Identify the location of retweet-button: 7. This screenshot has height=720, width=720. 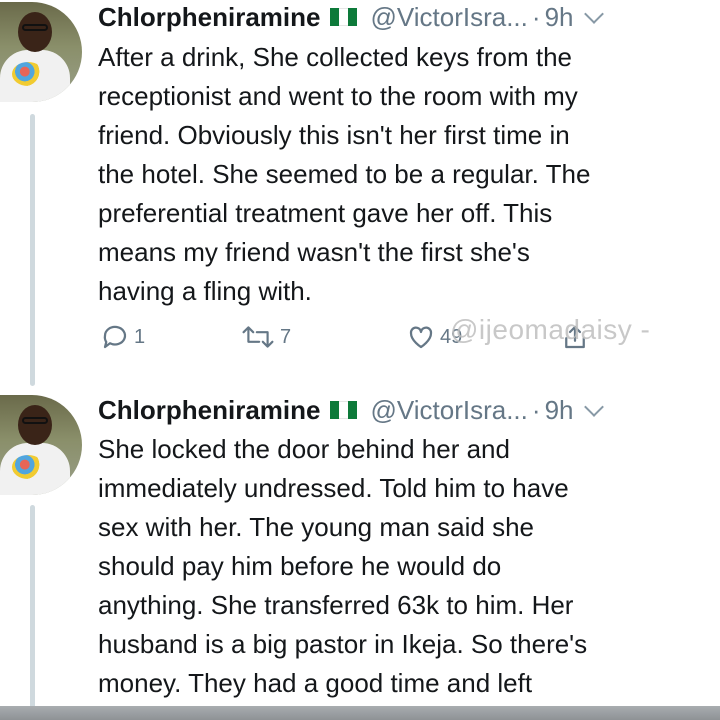
(265, 337).